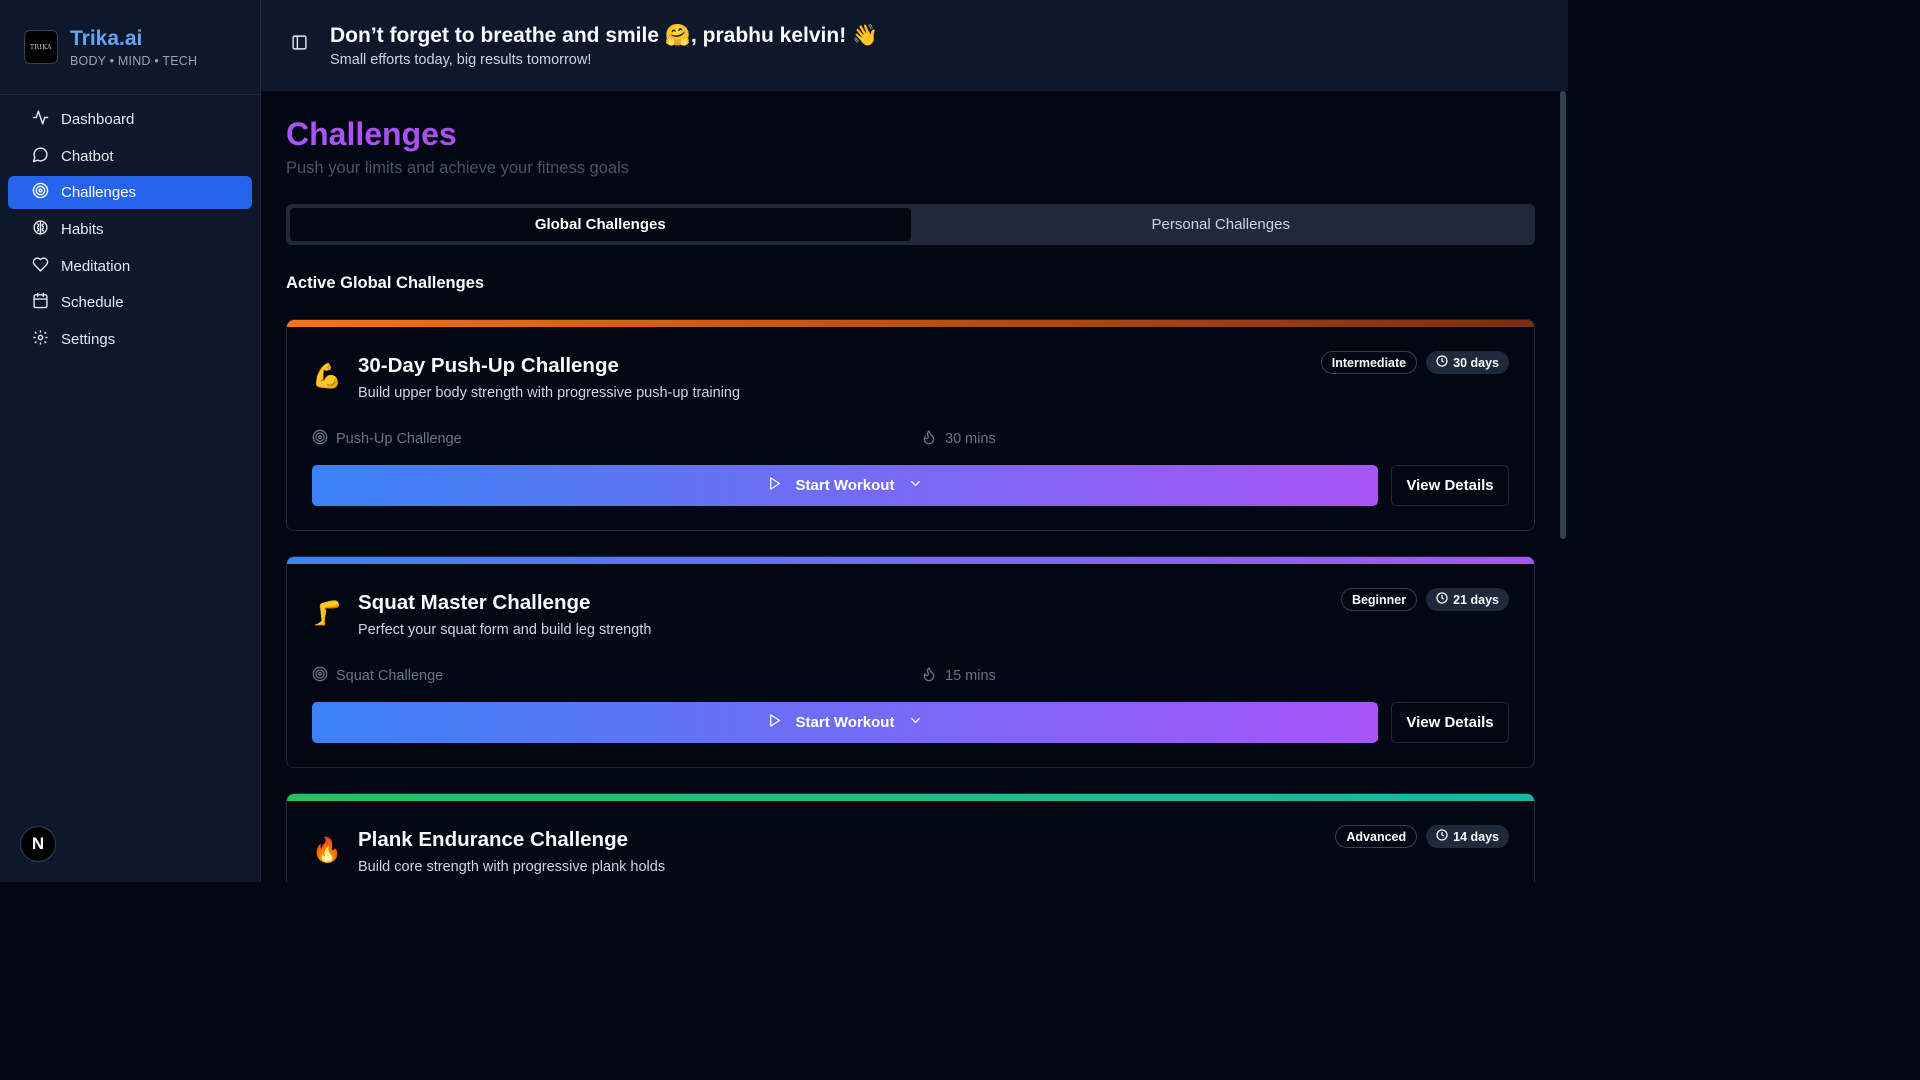  Describe the element at coordinates (488, 365) in the screenshot. I see `challenge-title: 30-Day Push-Up Challenge` at that location.